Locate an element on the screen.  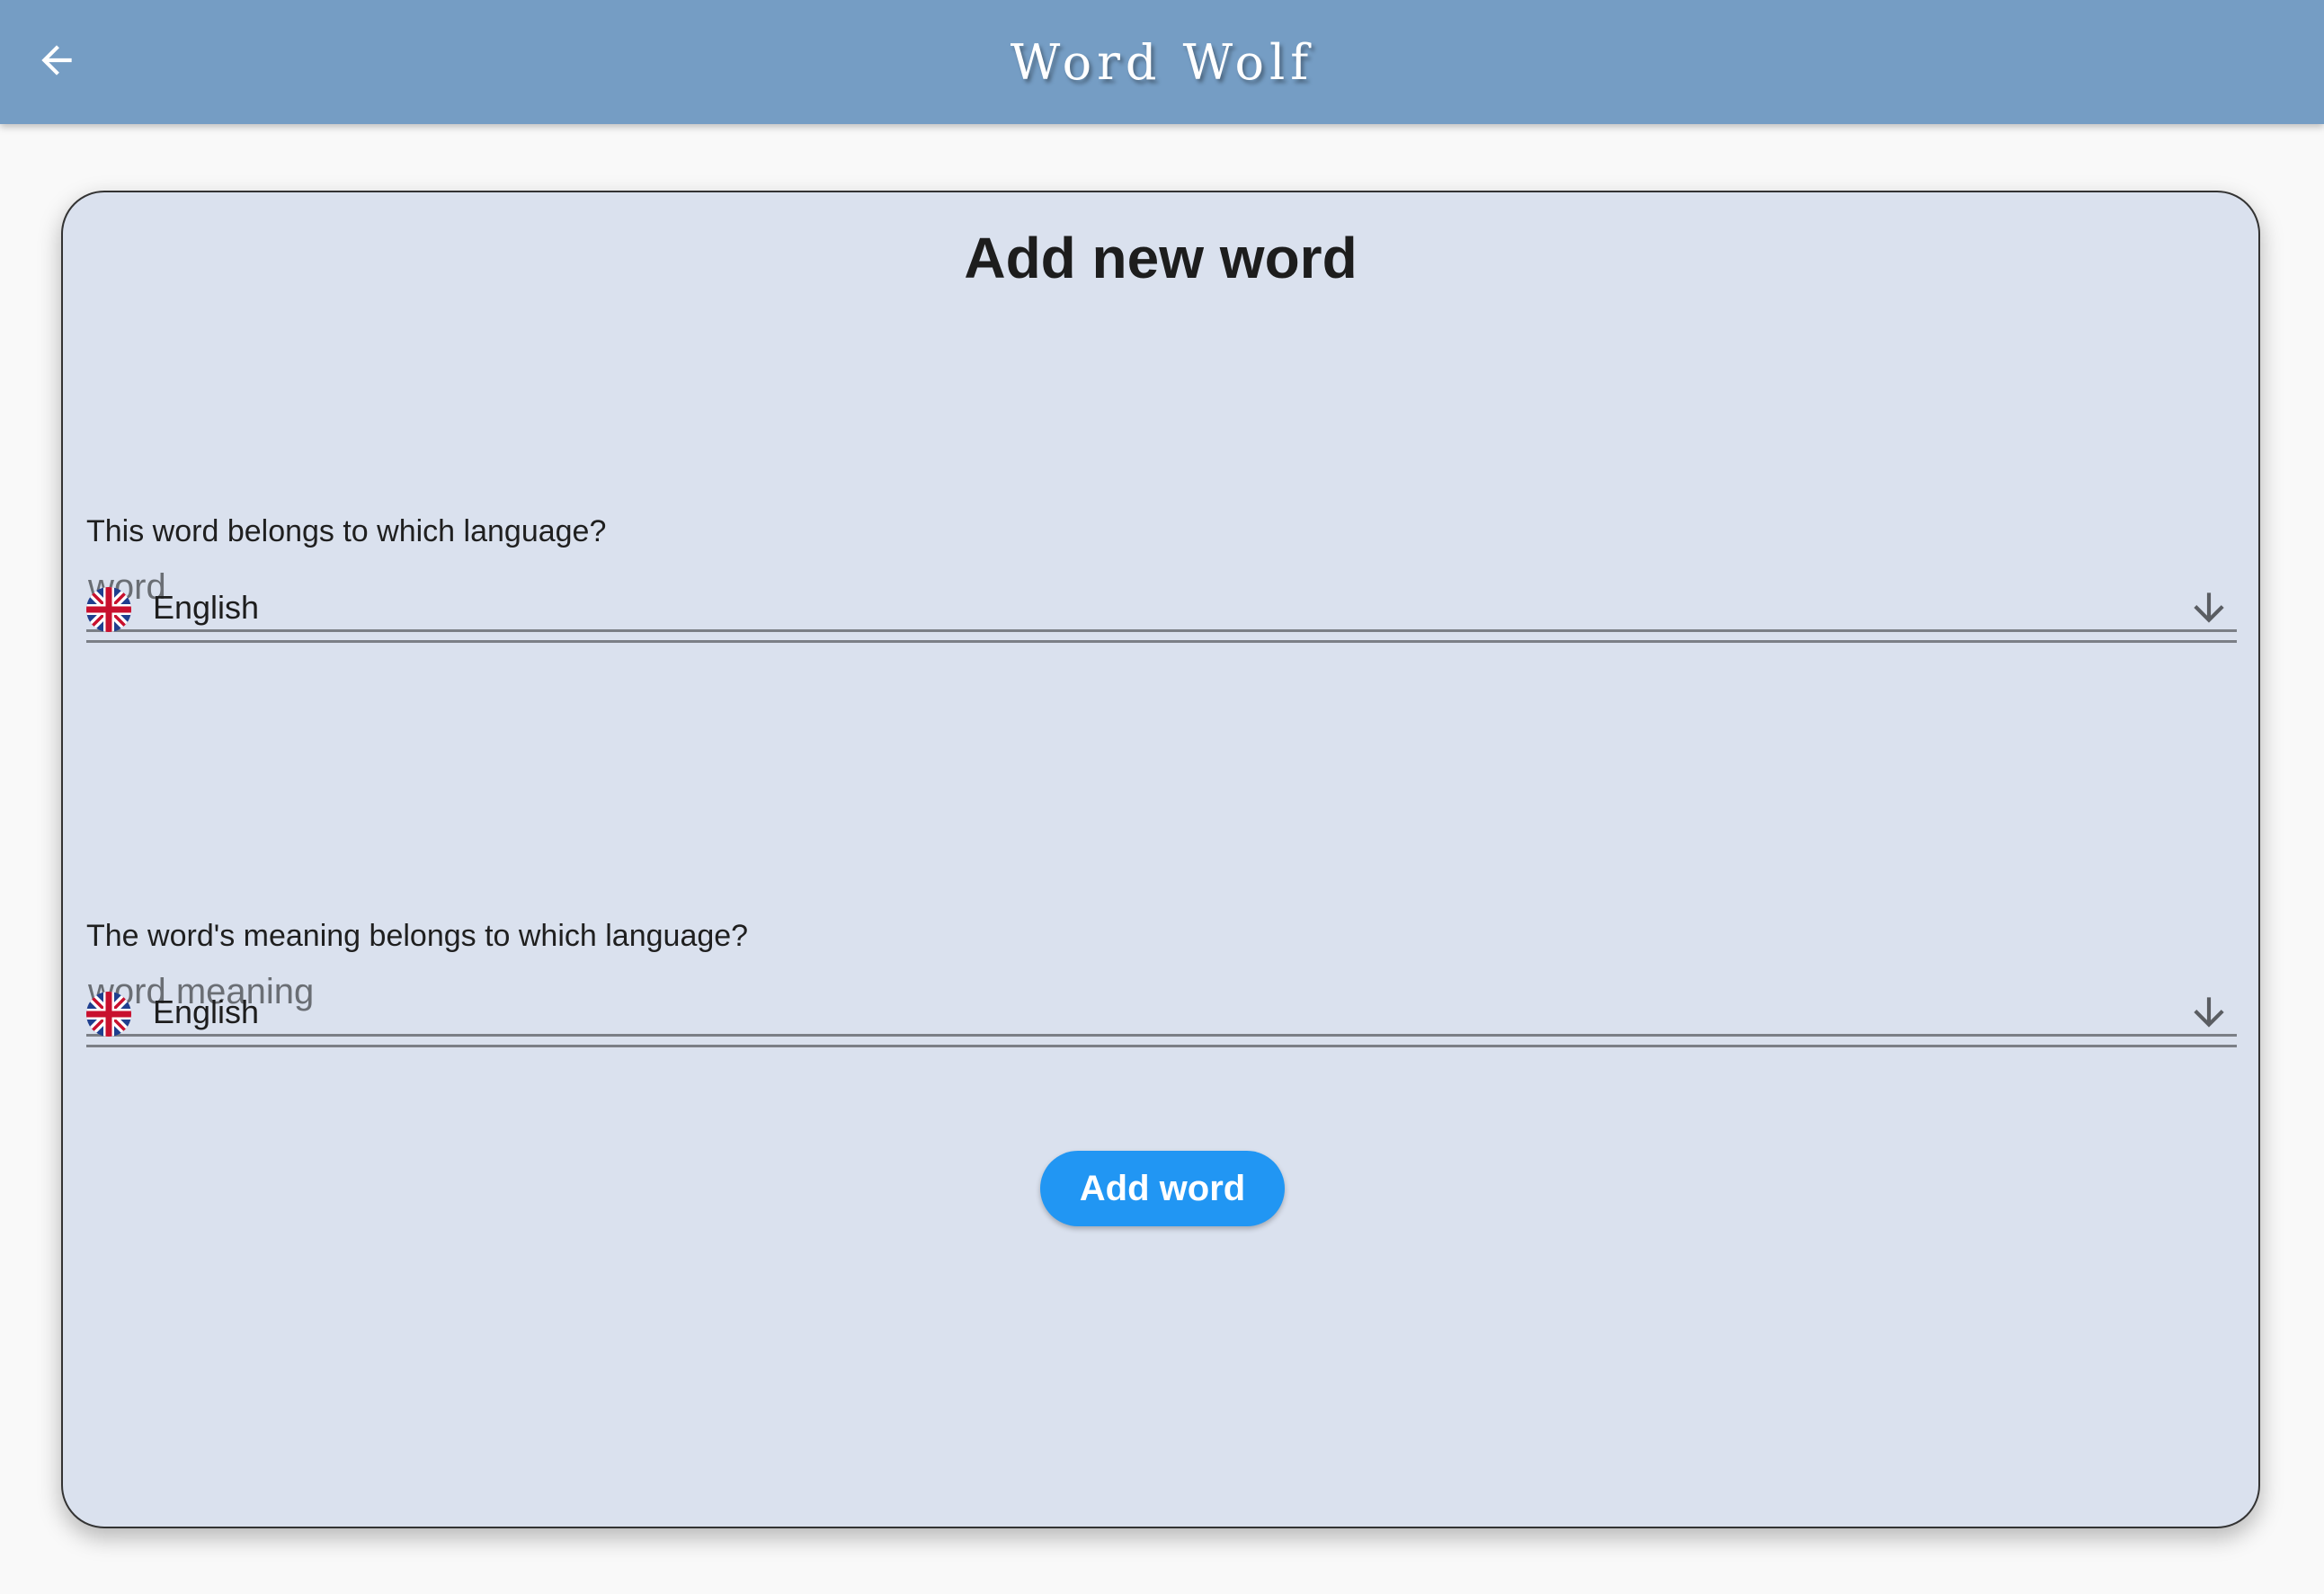
word-language-dropdown: English is located at coordinates (1161, 611).